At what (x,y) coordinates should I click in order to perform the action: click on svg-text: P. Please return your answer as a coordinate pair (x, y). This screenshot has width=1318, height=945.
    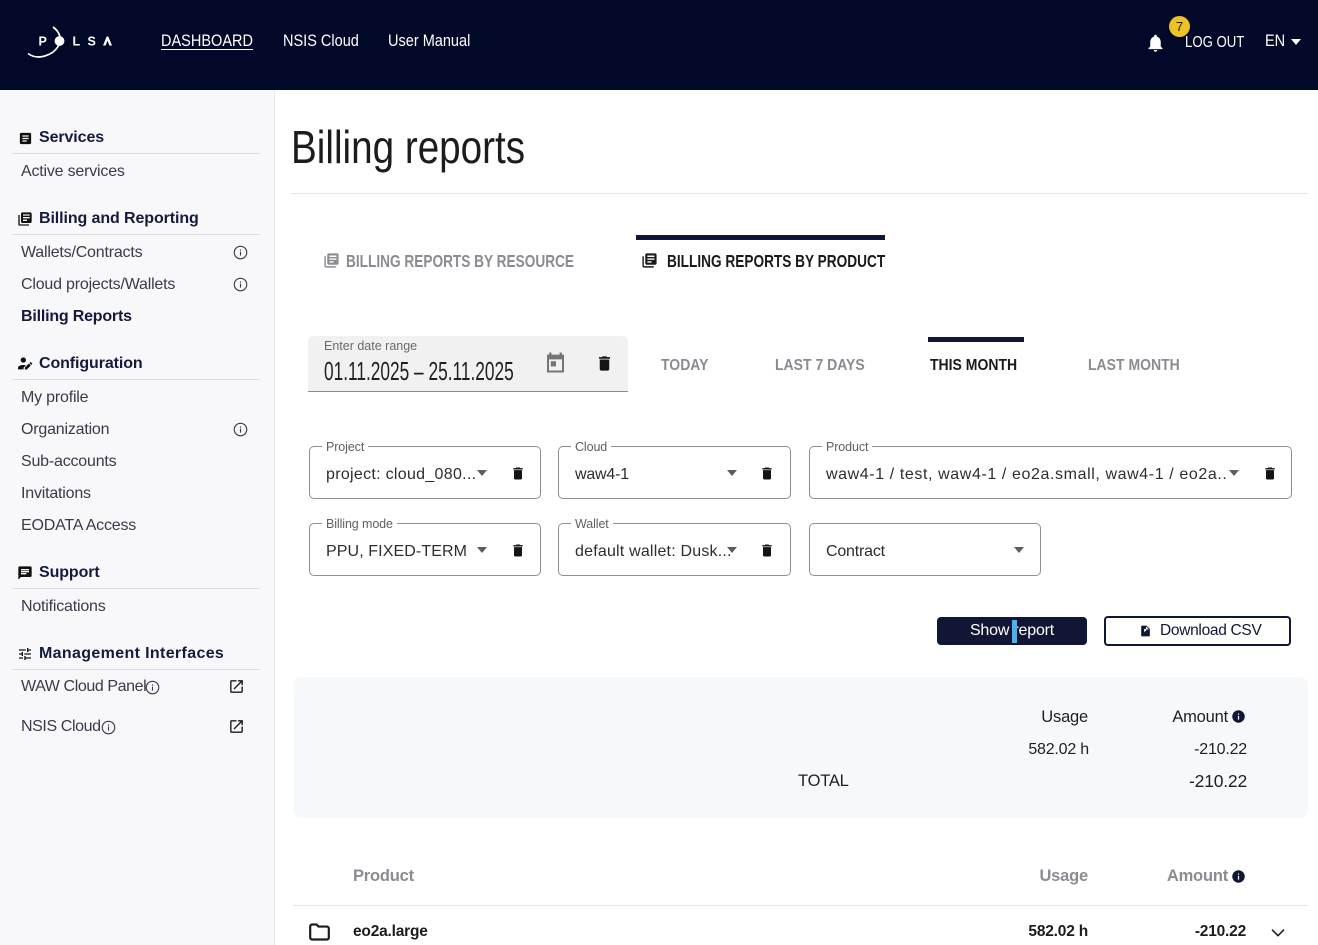
    Looking at the image, I should click on (43, 42).